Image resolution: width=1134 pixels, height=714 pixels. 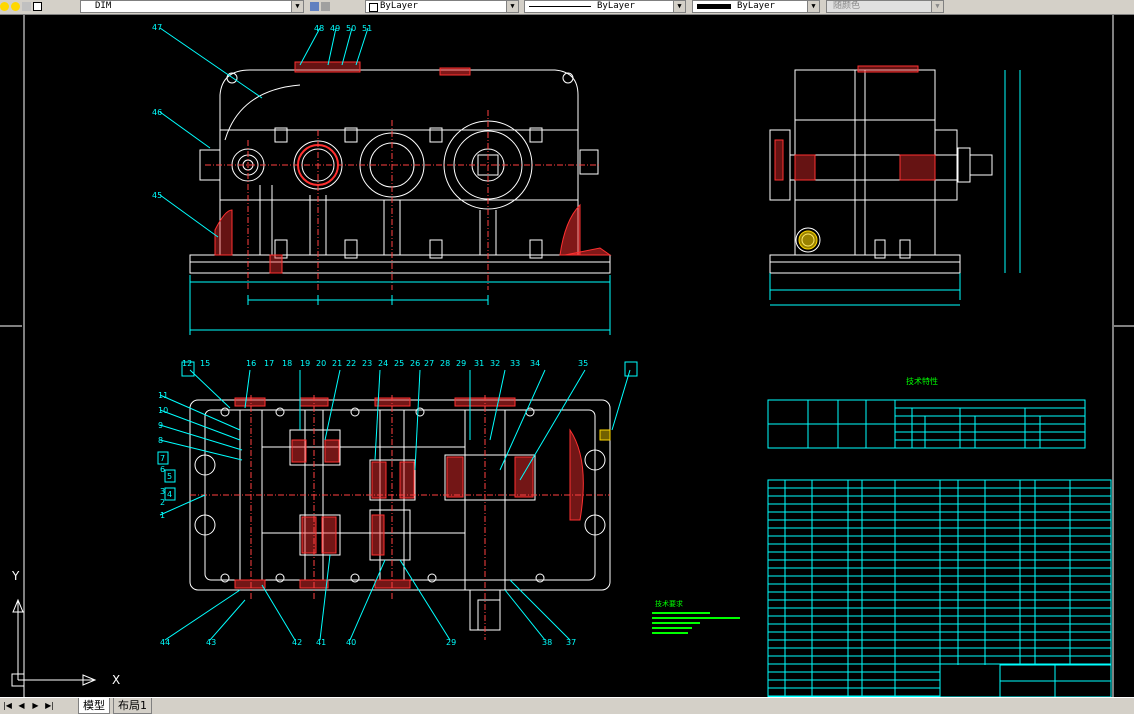 I want to click on lineweight-dropdown: ByLayer ▼, so click(x=756, y=6).